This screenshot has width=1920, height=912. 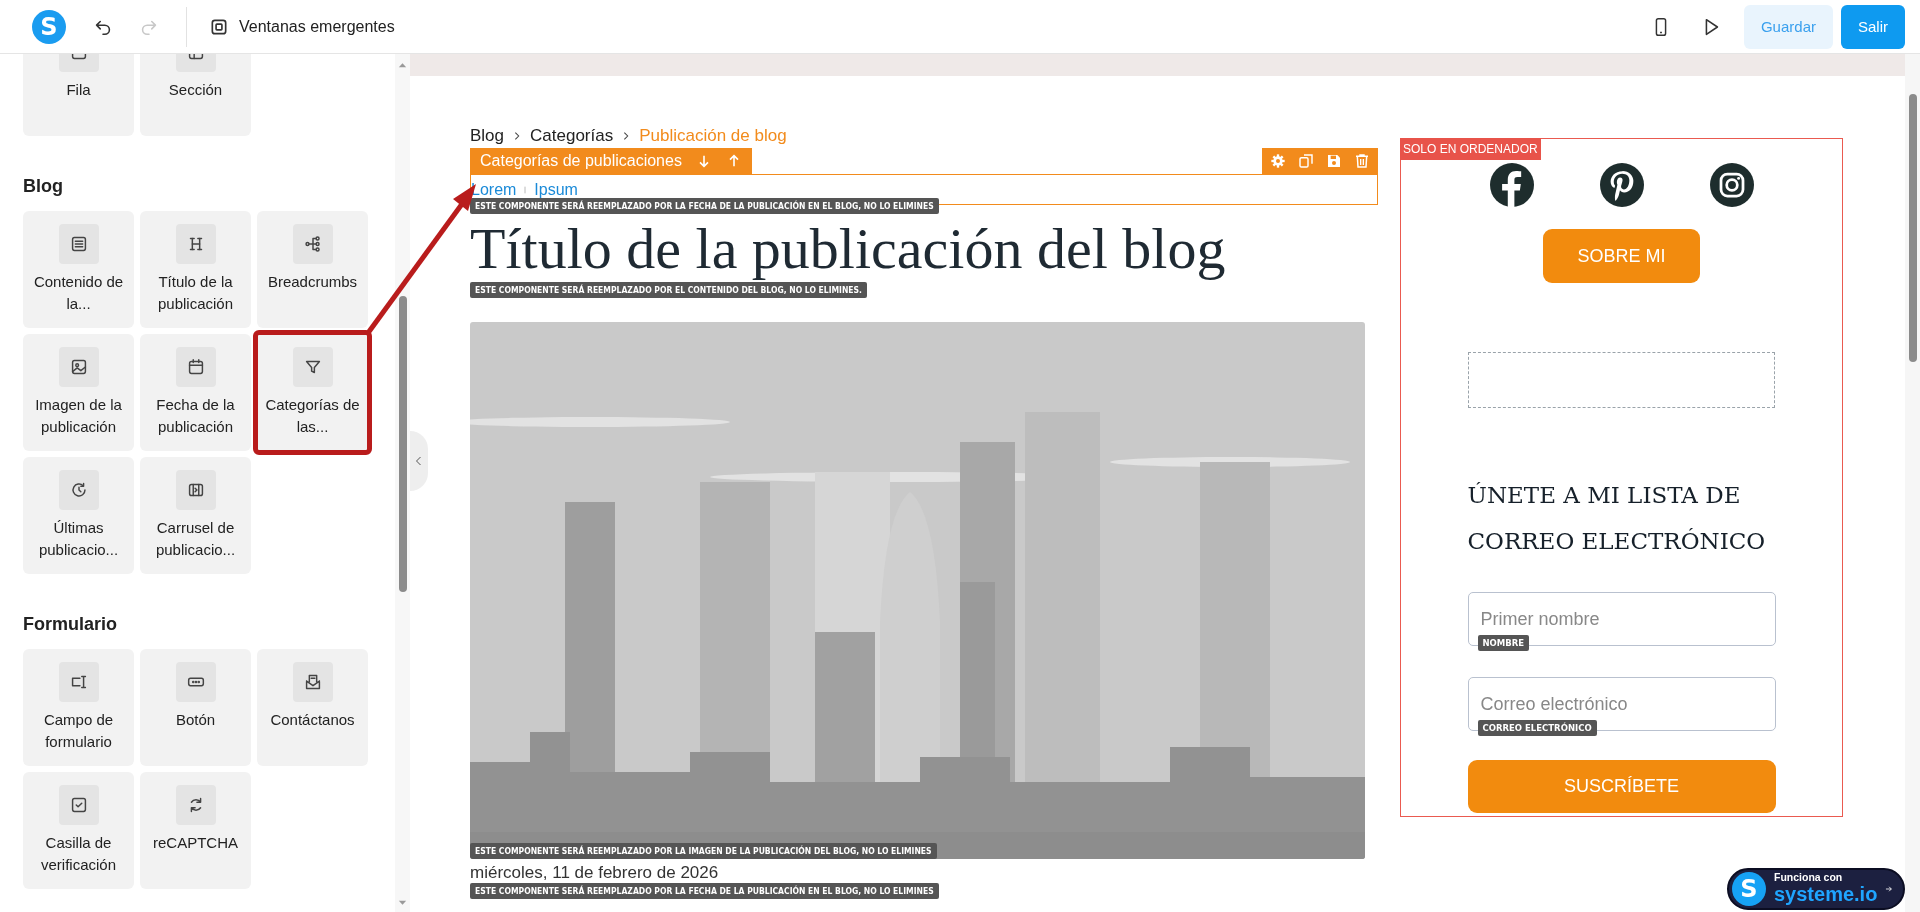 I want to click on placeholder-notice: ESTE COMPONENTE SERÁ REEMPLAZADO POR LA IMAGEN DE LA PUBLICACIÓN DEL BLOG, NO LO ELIMINES, so click(x=703, y=851).